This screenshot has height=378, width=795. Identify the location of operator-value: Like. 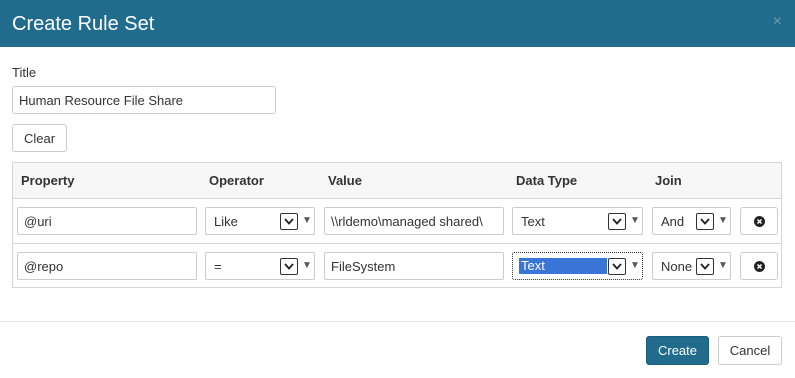
(226, 221).